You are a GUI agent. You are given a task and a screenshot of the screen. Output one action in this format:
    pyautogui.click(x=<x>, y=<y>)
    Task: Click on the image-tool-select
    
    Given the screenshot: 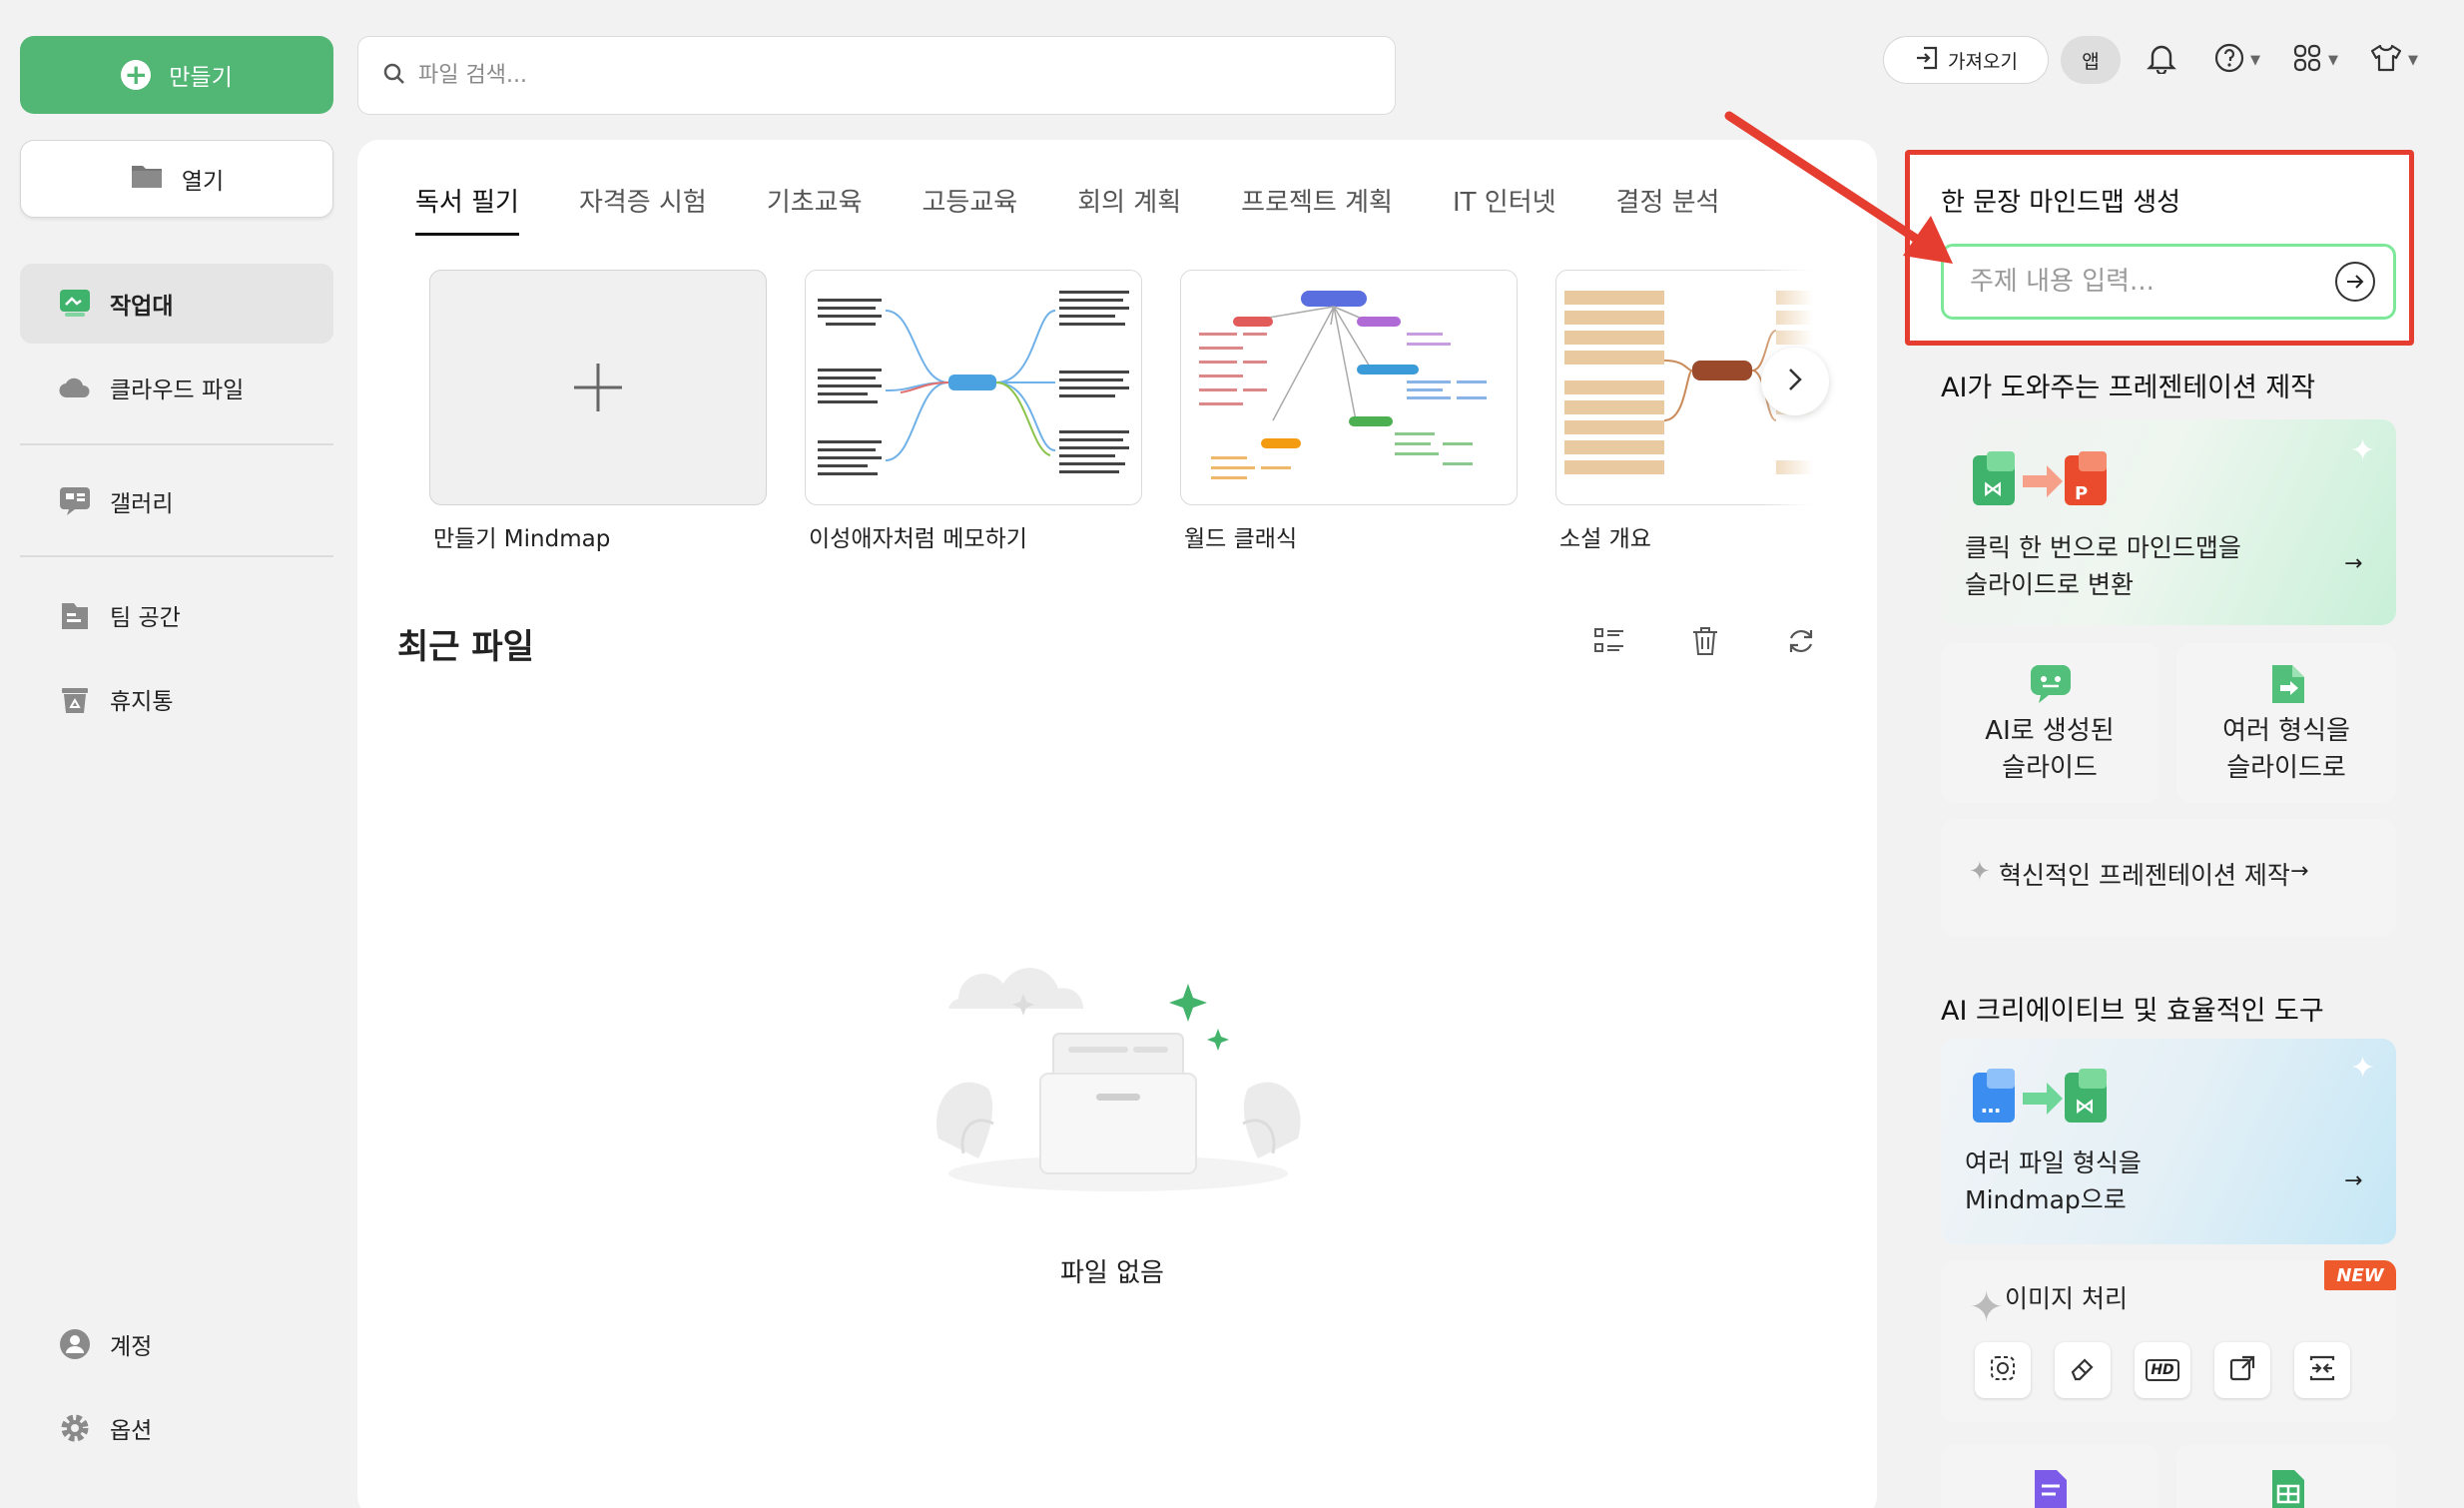 What is the action you would take?
    pyautogui.click(x=2003, y=1370)
    